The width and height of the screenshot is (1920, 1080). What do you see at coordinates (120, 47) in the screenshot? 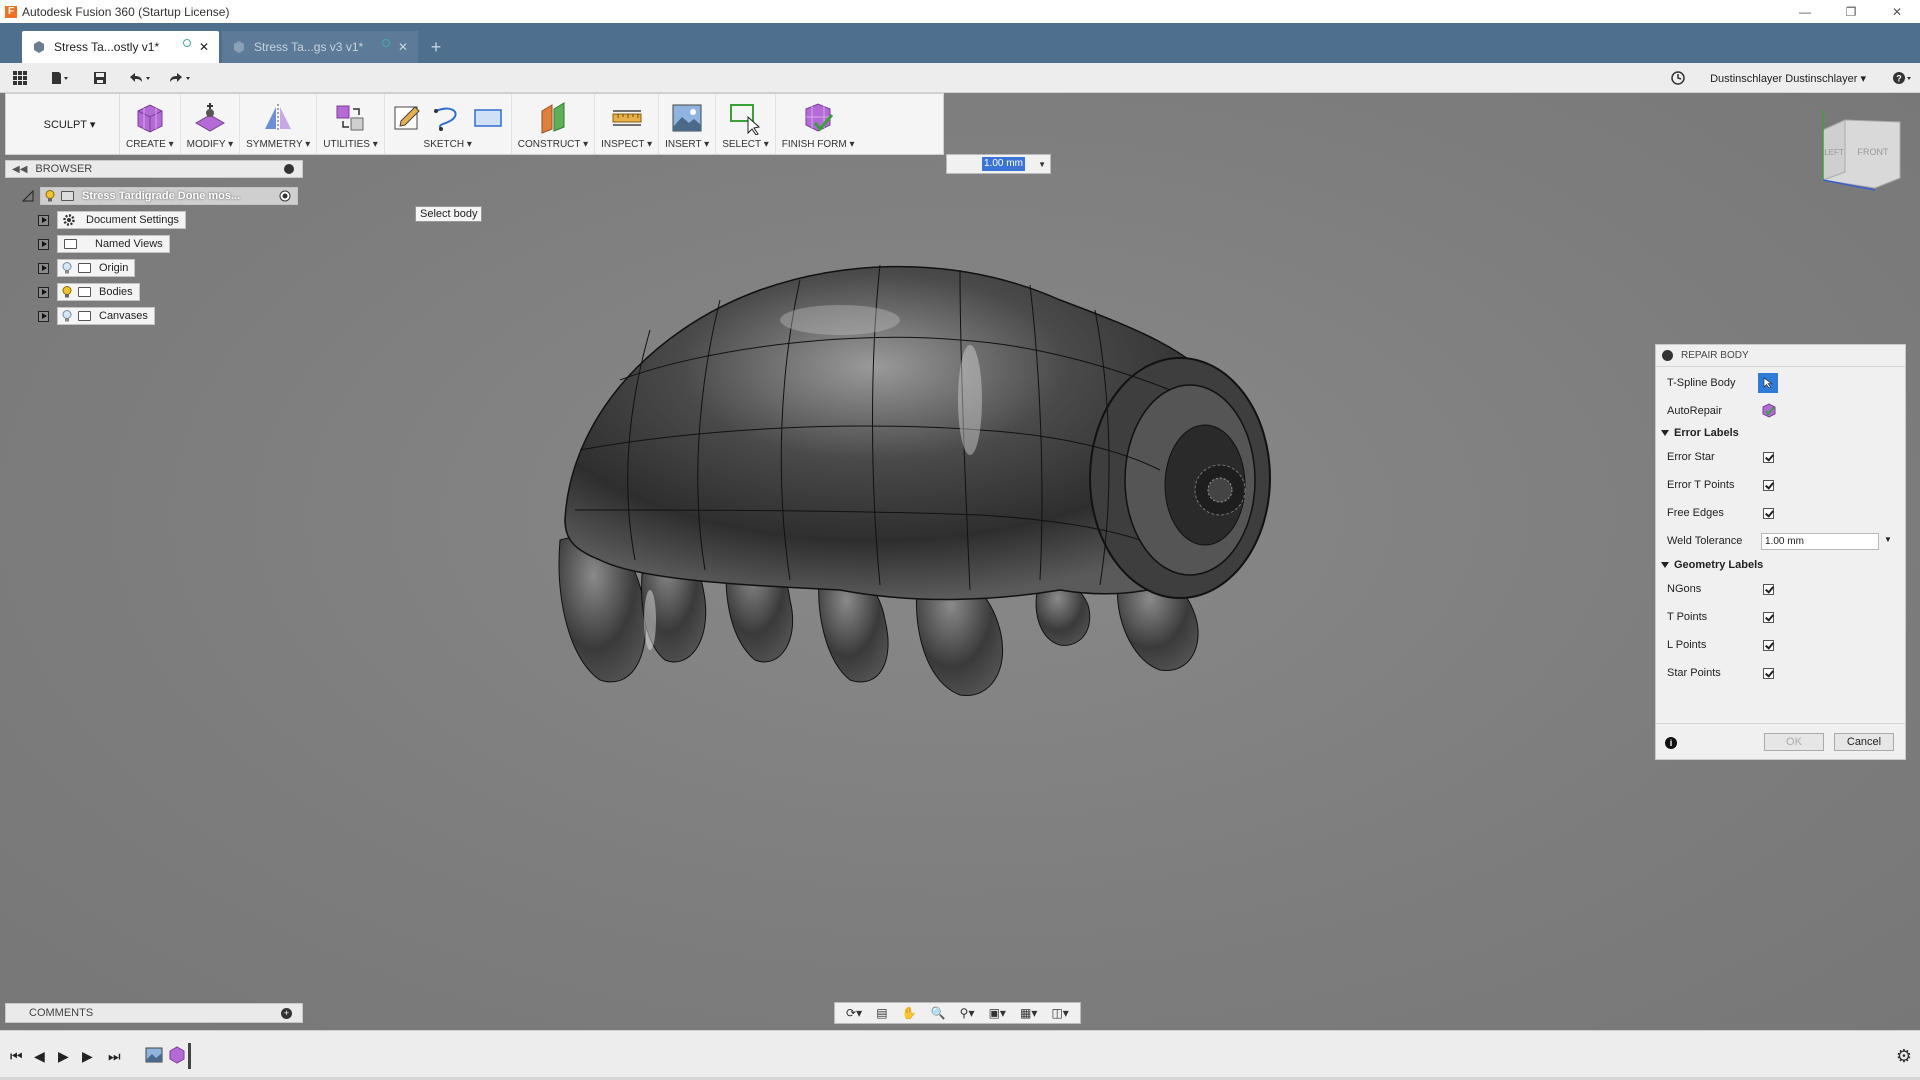
I see `document-tab-active: Stress Ta...ostly v1* ✕` at bounding box center [120, 47].